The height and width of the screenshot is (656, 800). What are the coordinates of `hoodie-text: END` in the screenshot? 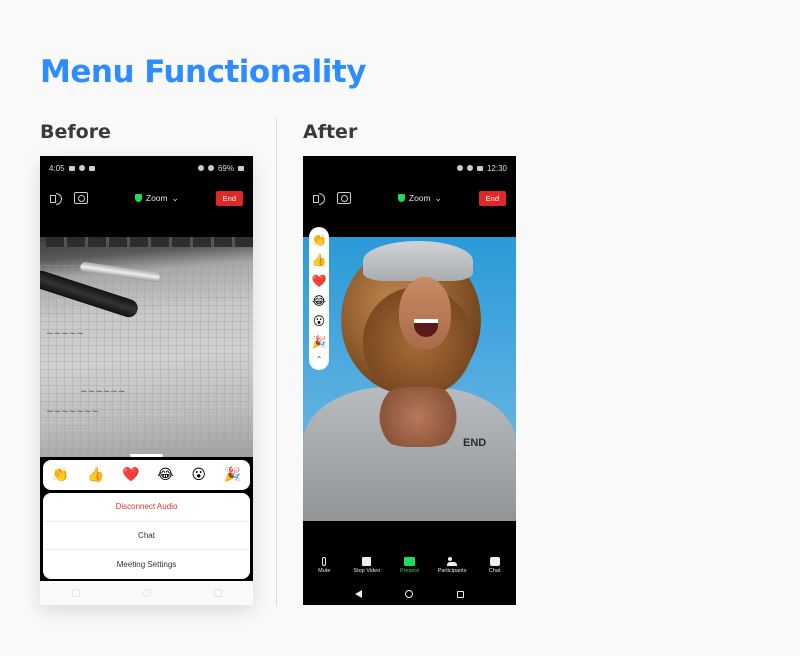 It's located at (475, 443).